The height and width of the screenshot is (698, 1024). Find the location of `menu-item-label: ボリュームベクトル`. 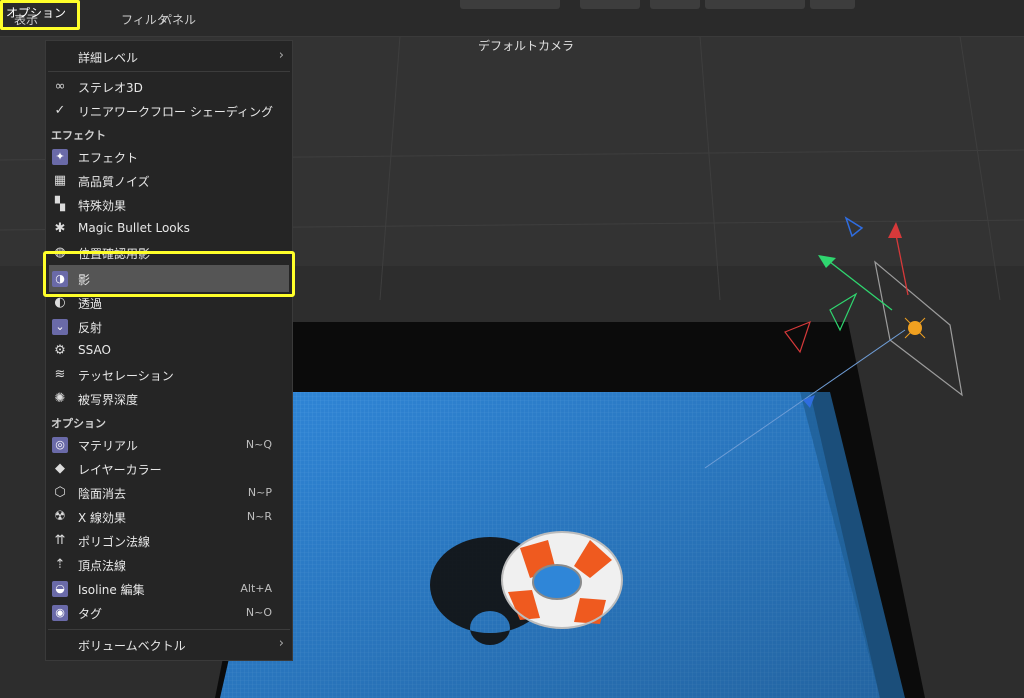

menu-item-label: ボリュームベクトル is located at coordinates (132, 646).